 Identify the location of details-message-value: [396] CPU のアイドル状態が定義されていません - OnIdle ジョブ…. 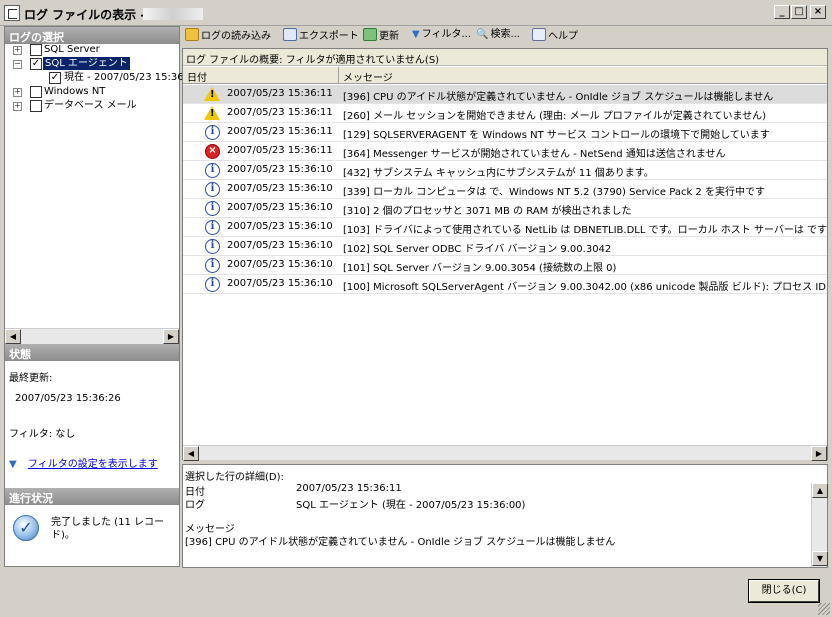
(400, 542).